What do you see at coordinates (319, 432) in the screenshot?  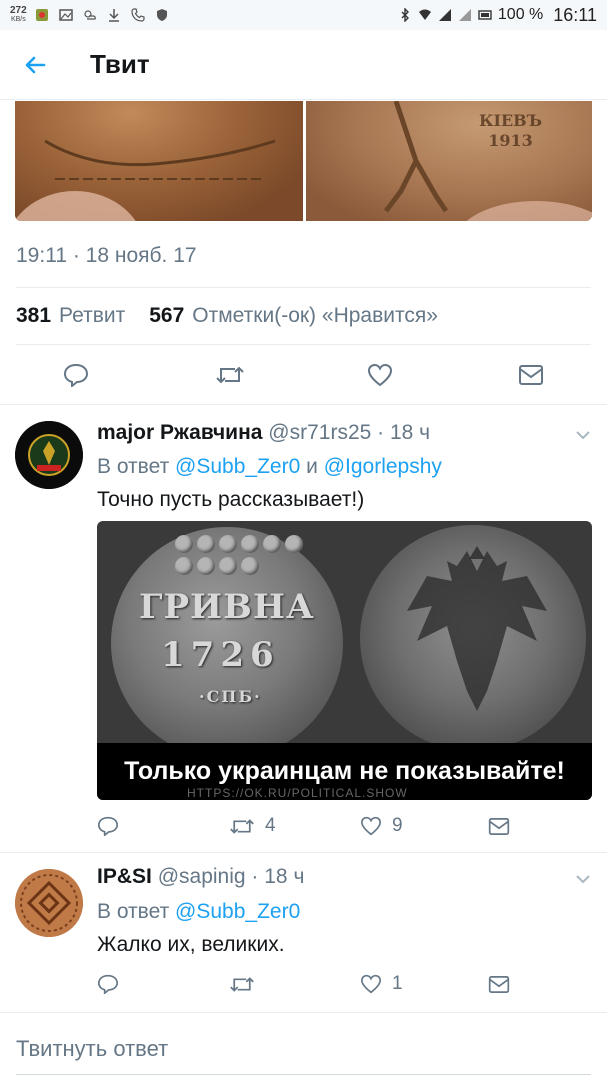 I see `author-handle: @sr71rs25` at bounding box center [319, 432].